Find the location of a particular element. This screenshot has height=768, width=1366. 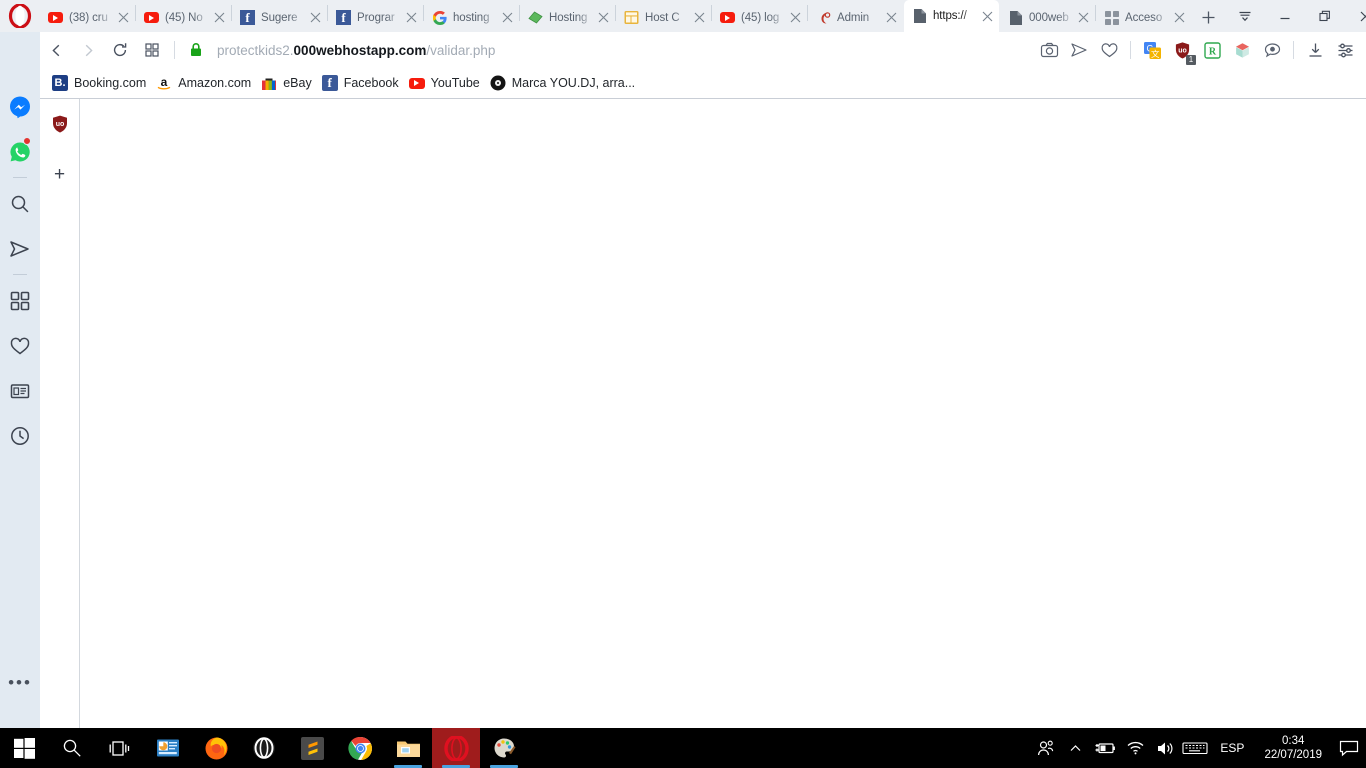

battery-charging-icon is located at coordinates (1105, 748).